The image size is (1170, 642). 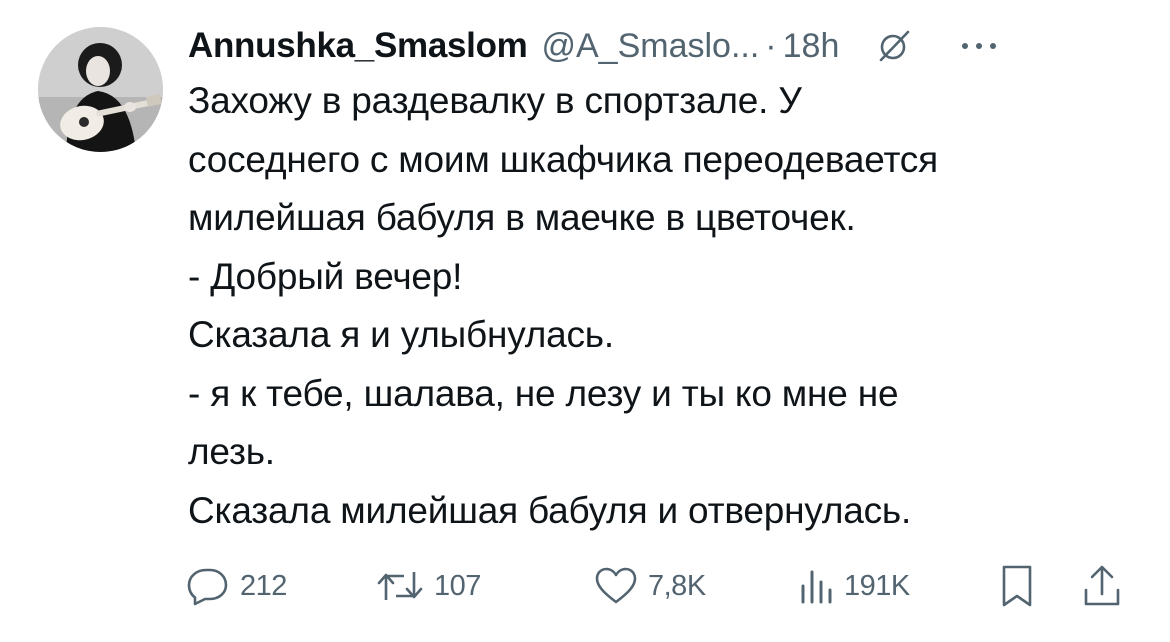 I want to click on like-button: 7,8K, so click(x=650, y=586).